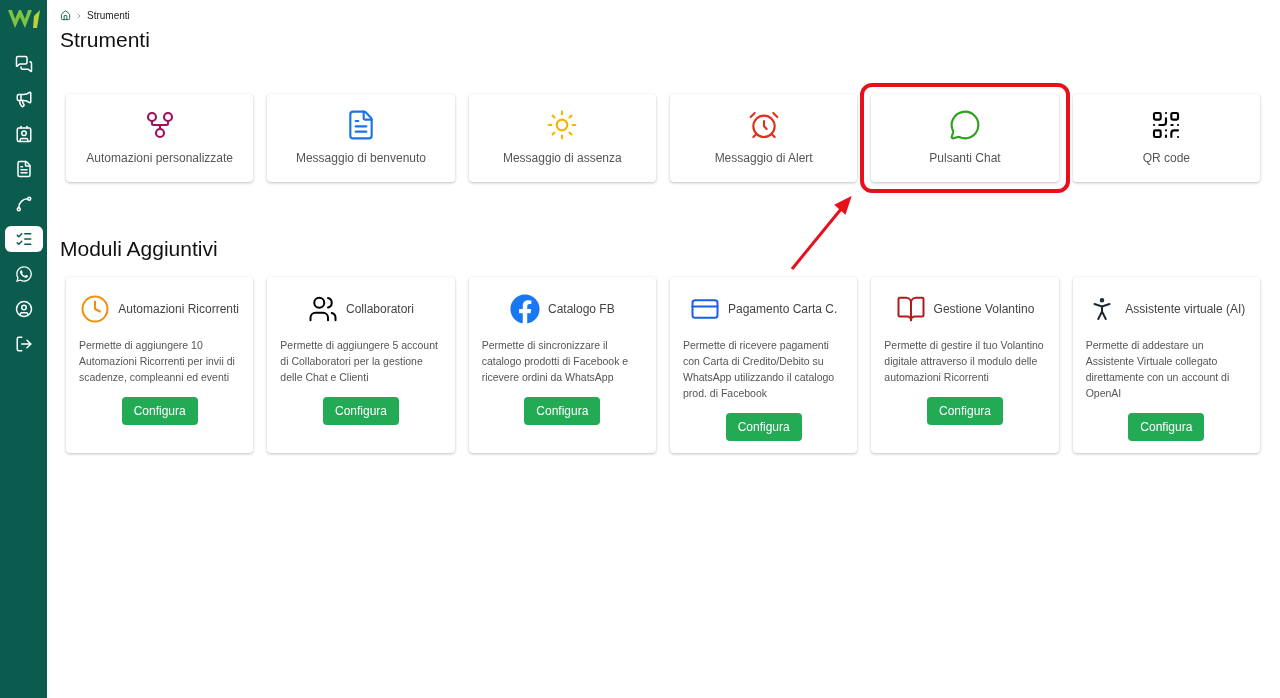  Describe the element at coordinates (964, 361) in the screenshot. I see `module-description: Permette di gestire il tuo Volantino digitale attraverso il modulo delle automazioni Ricorrenti` at that location.